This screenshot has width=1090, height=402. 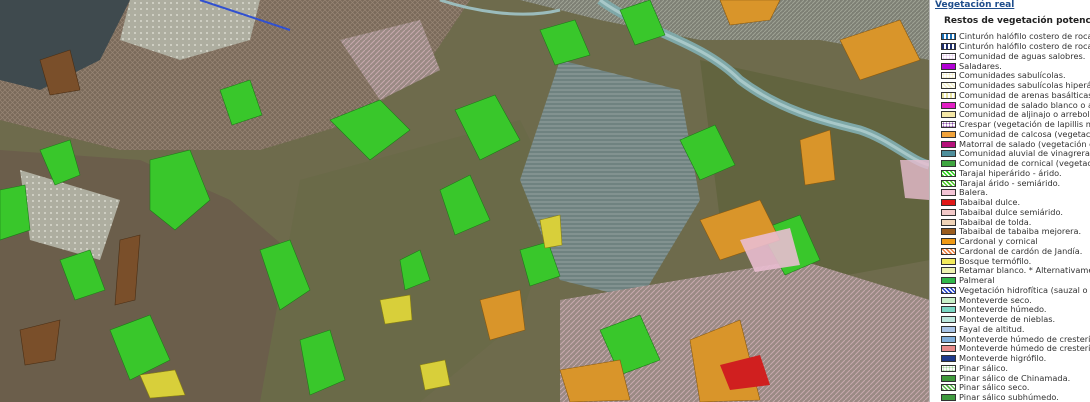 I want to click on legend-item: Pinar sálico subhúmedo., so click(x=1015, y=397).